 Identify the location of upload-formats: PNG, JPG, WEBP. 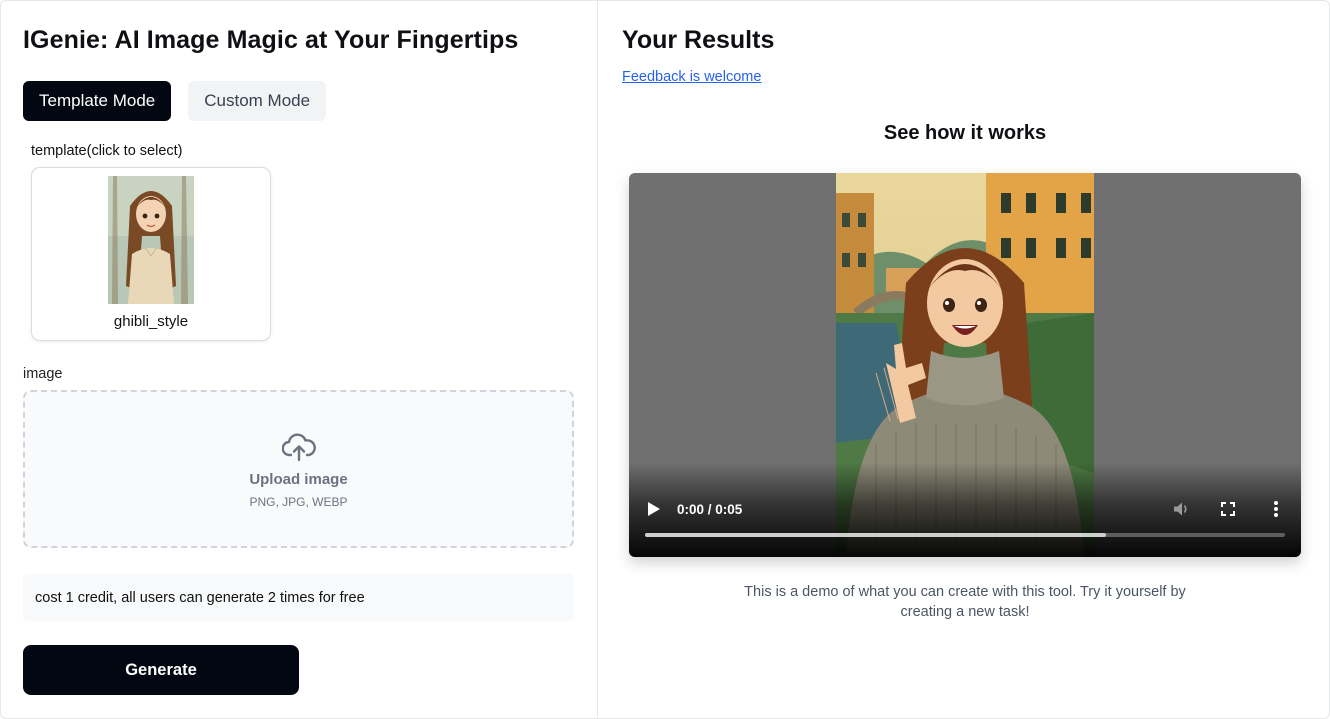
(298, 502).